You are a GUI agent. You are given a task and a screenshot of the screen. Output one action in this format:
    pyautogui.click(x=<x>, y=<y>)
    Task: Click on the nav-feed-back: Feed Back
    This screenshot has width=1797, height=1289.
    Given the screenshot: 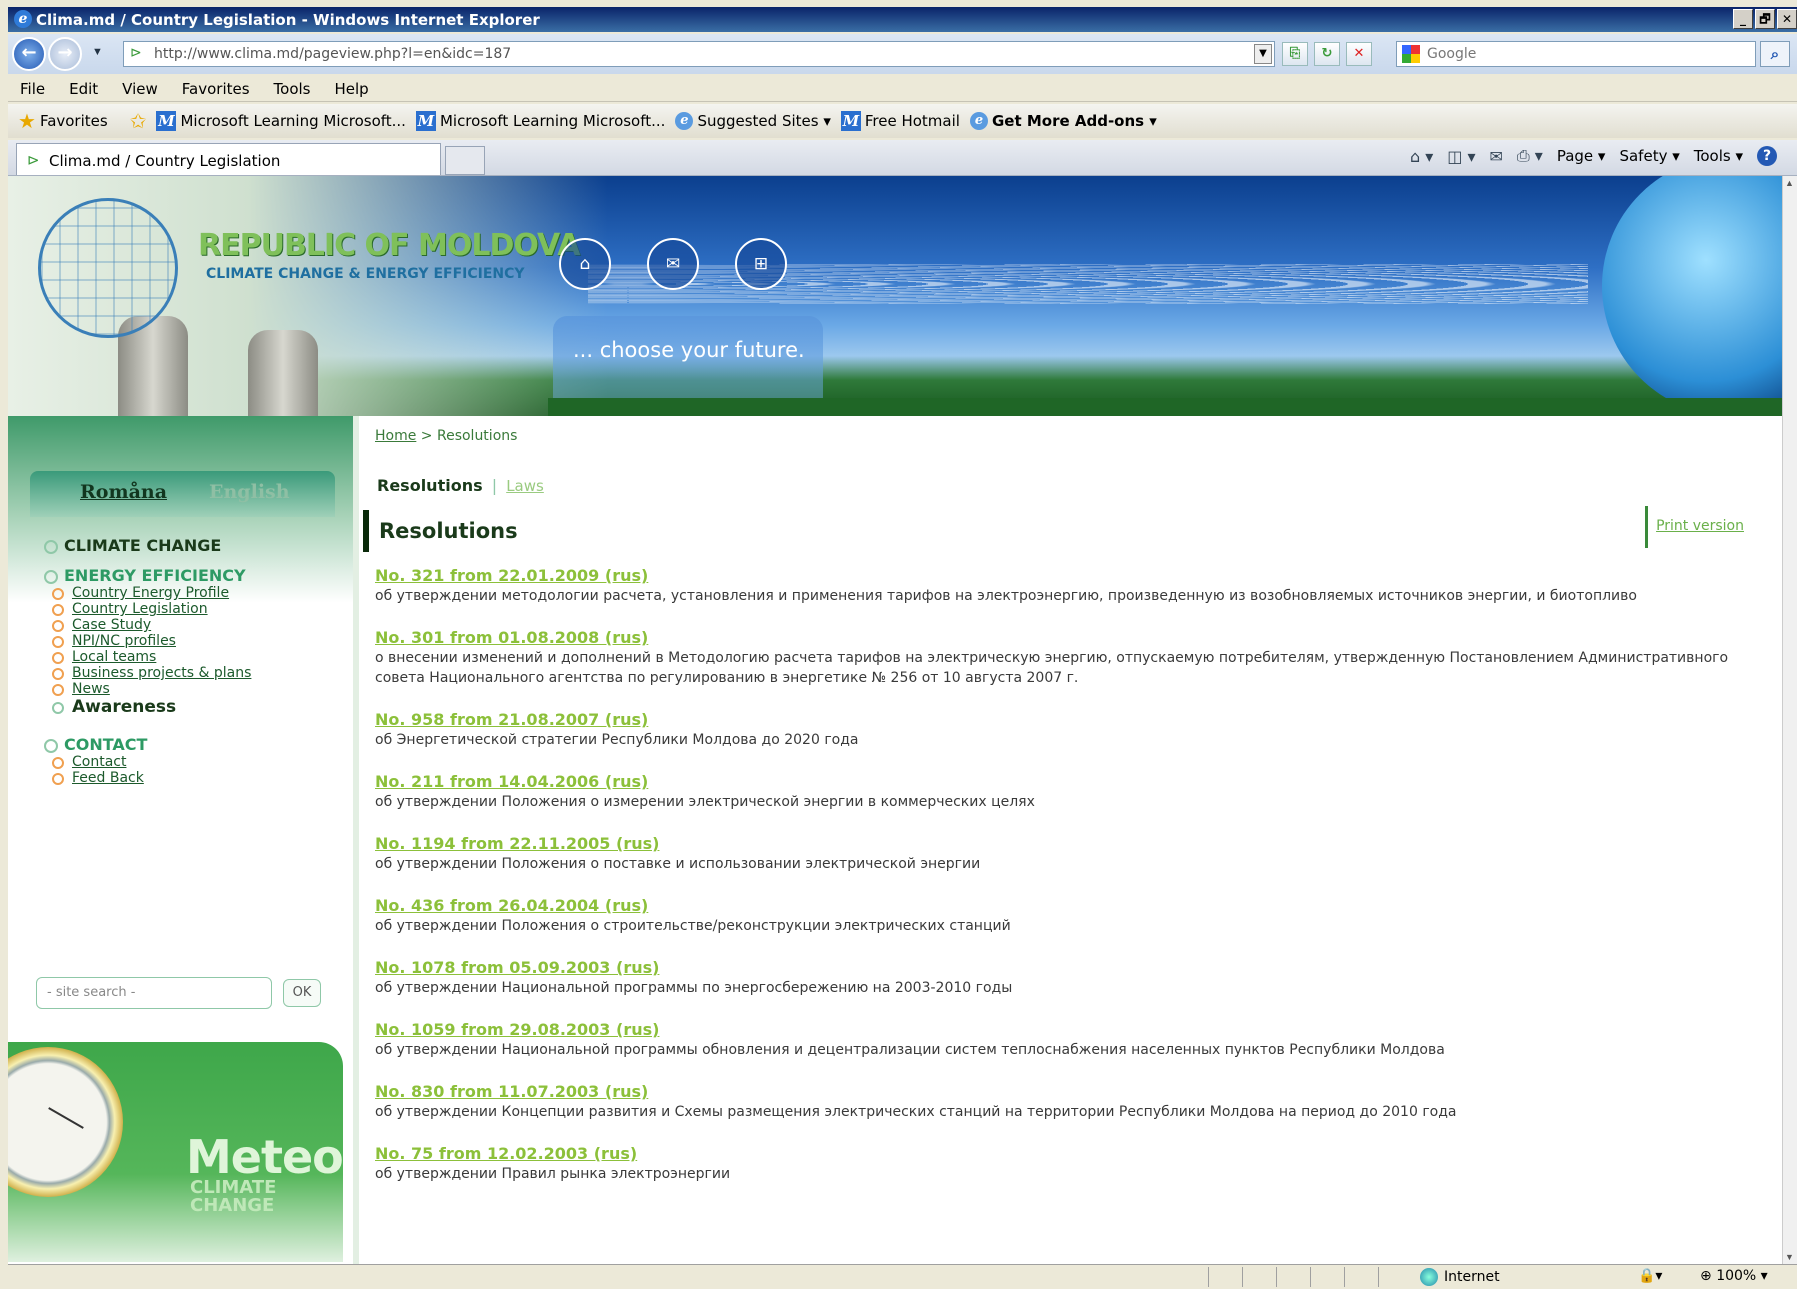 What is the action you would take?
    pyautogui.click(x=151, y=778)
    